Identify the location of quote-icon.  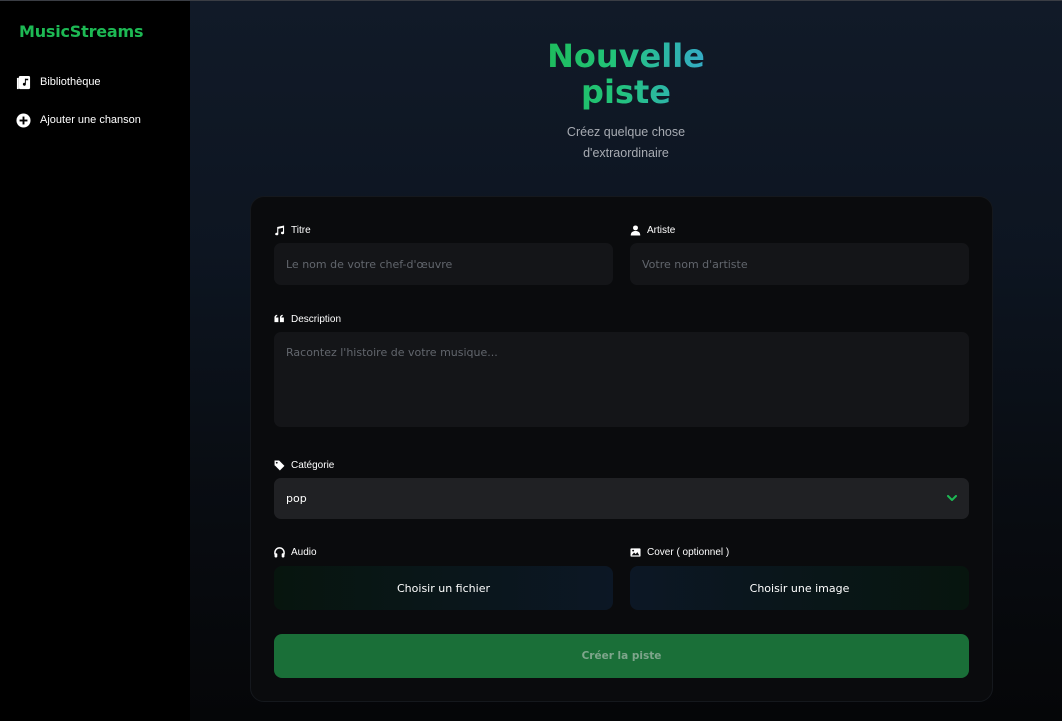
(279, 319).